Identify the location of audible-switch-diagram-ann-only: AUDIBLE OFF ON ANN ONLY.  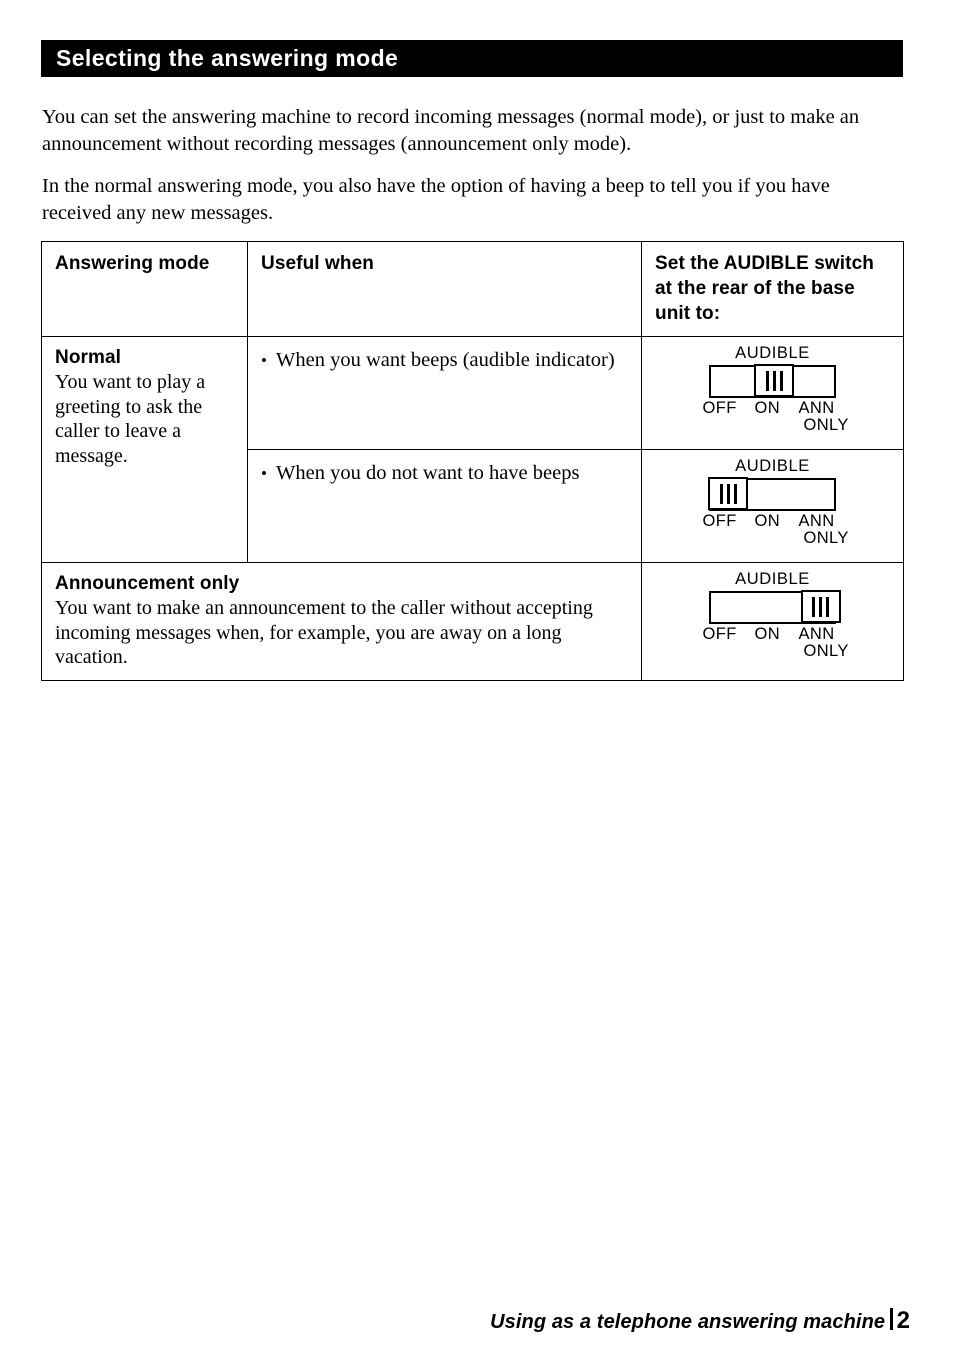
(773, 616).